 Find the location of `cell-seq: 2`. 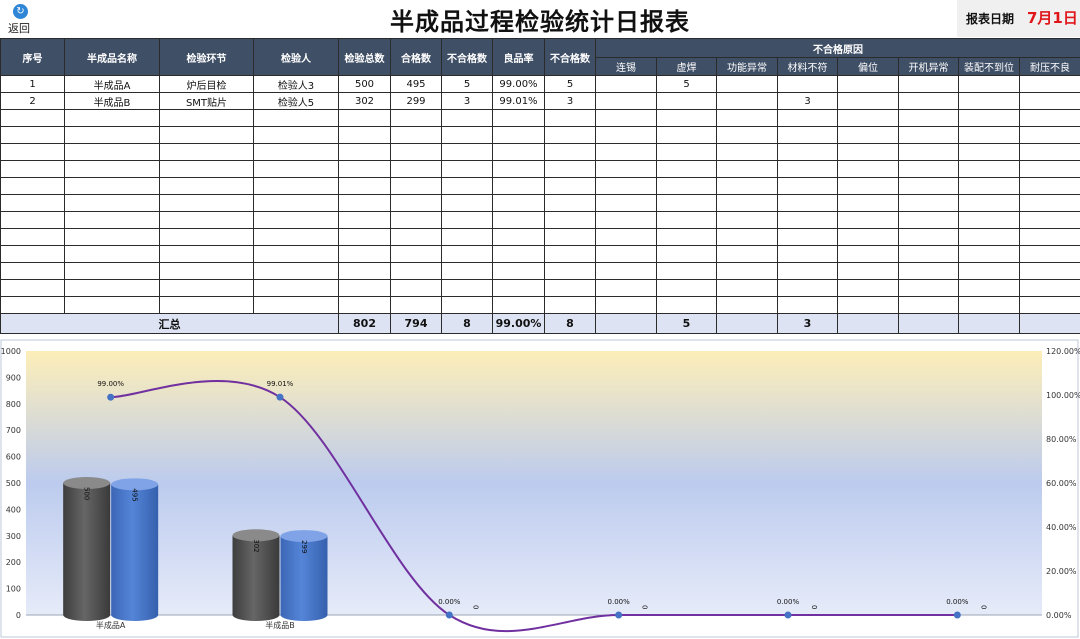

cell-seq: 2 is located at coordinates (32, 101).